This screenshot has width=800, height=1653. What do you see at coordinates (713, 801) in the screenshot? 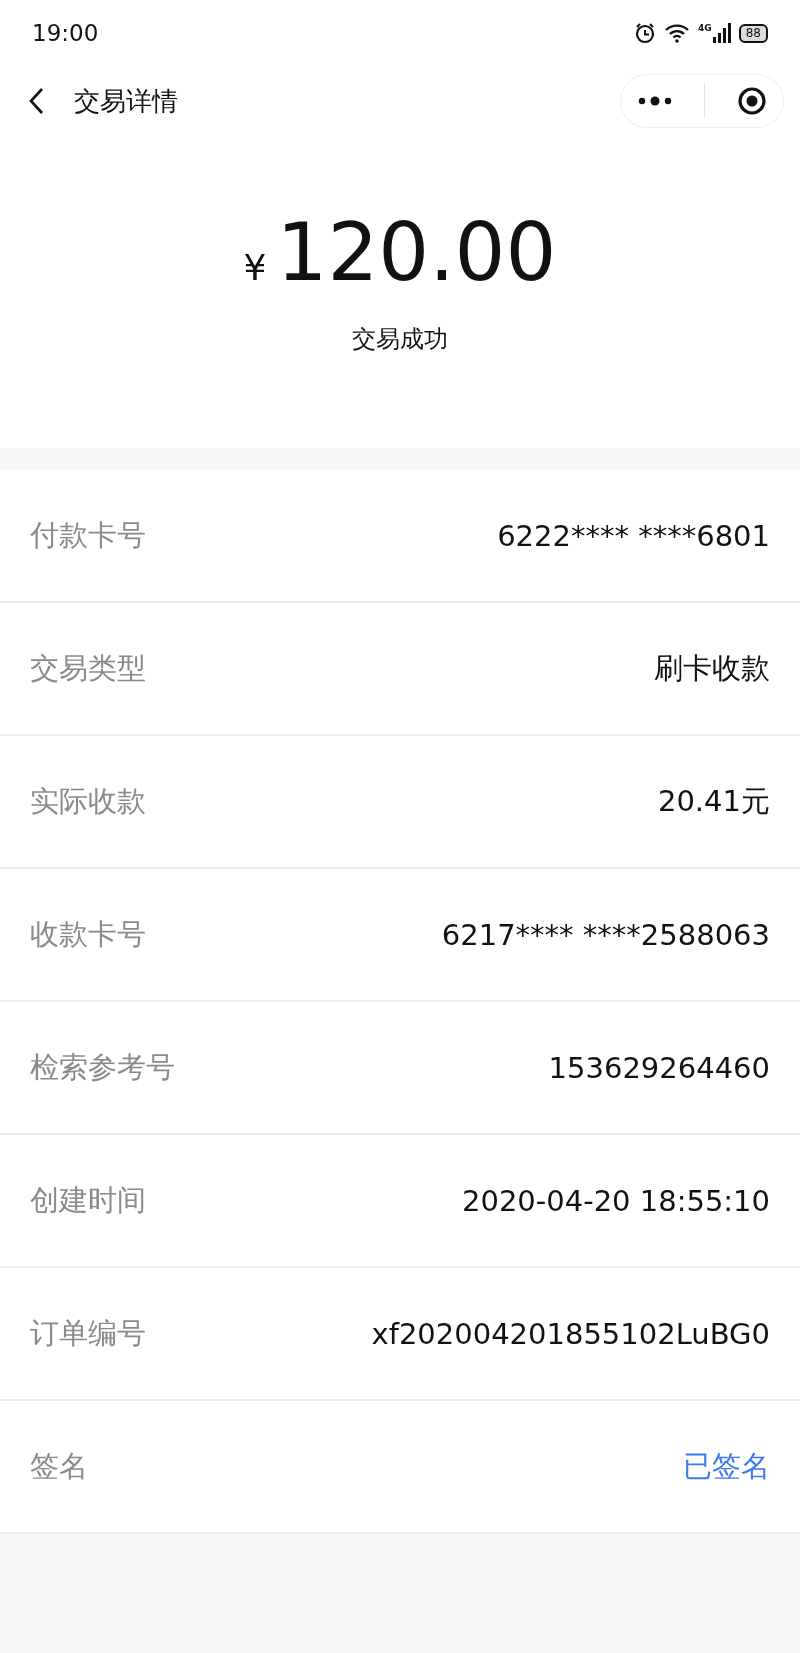
I see `detail-value: 20.41元` at bounding box center [713, 801].